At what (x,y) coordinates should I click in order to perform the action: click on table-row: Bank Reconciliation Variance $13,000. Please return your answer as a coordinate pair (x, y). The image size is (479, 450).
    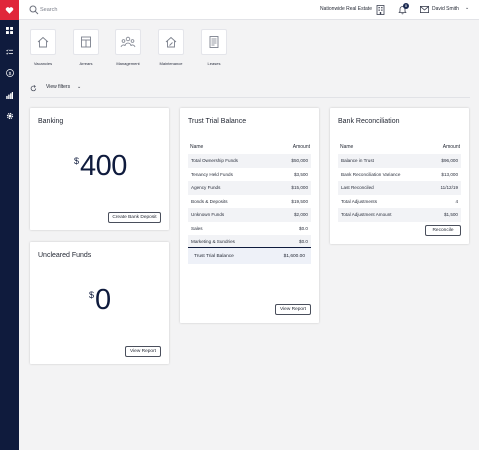
    Looking at the image, I should click on (399, 175).